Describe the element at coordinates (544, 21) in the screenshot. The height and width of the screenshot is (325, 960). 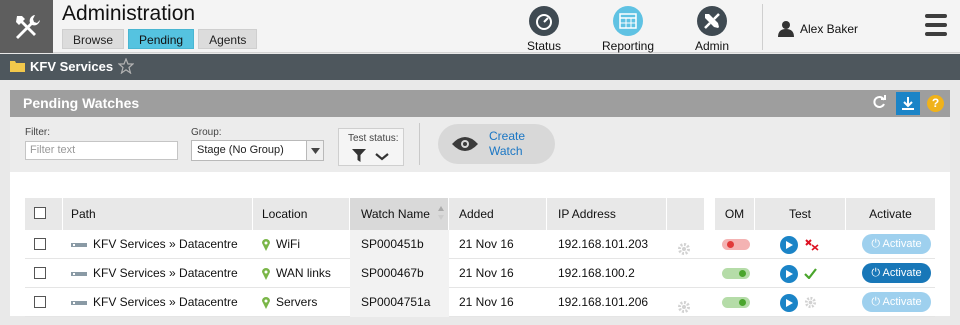
I see `gauge-icon` at that location.